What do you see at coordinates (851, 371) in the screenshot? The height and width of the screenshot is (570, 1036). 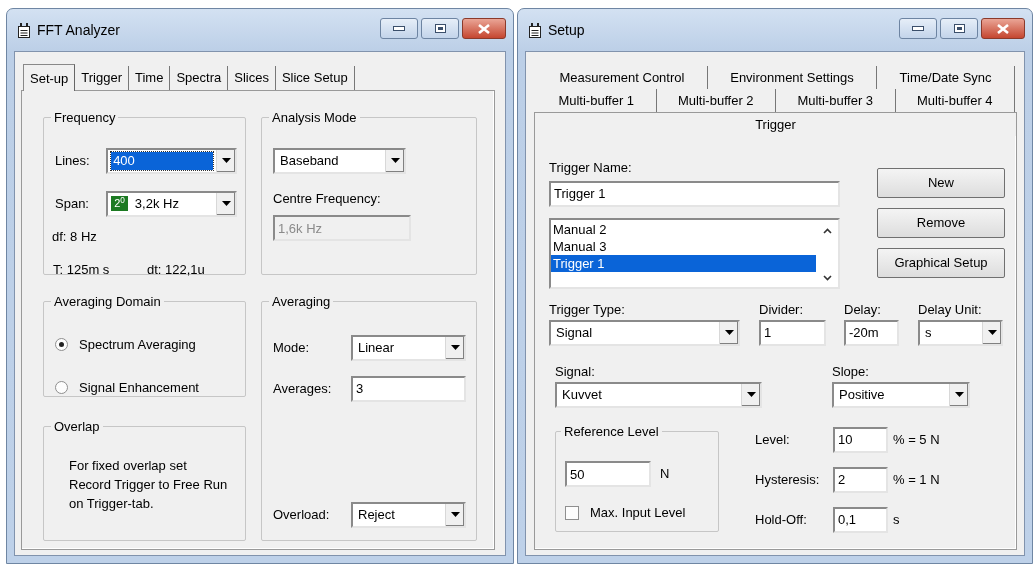 I see `field-label: Slope:` at bounding box center [851, 371].